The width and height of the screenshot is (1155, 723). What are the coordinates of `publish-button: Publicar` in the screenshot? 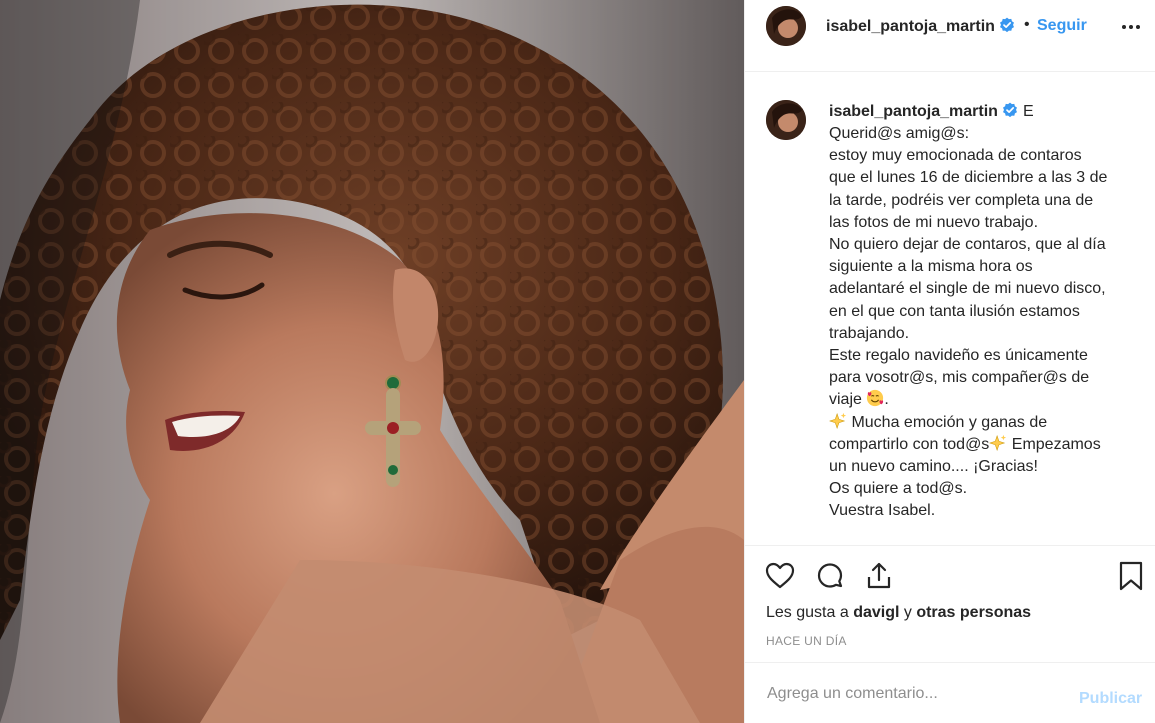 It's located at (1110, 699).